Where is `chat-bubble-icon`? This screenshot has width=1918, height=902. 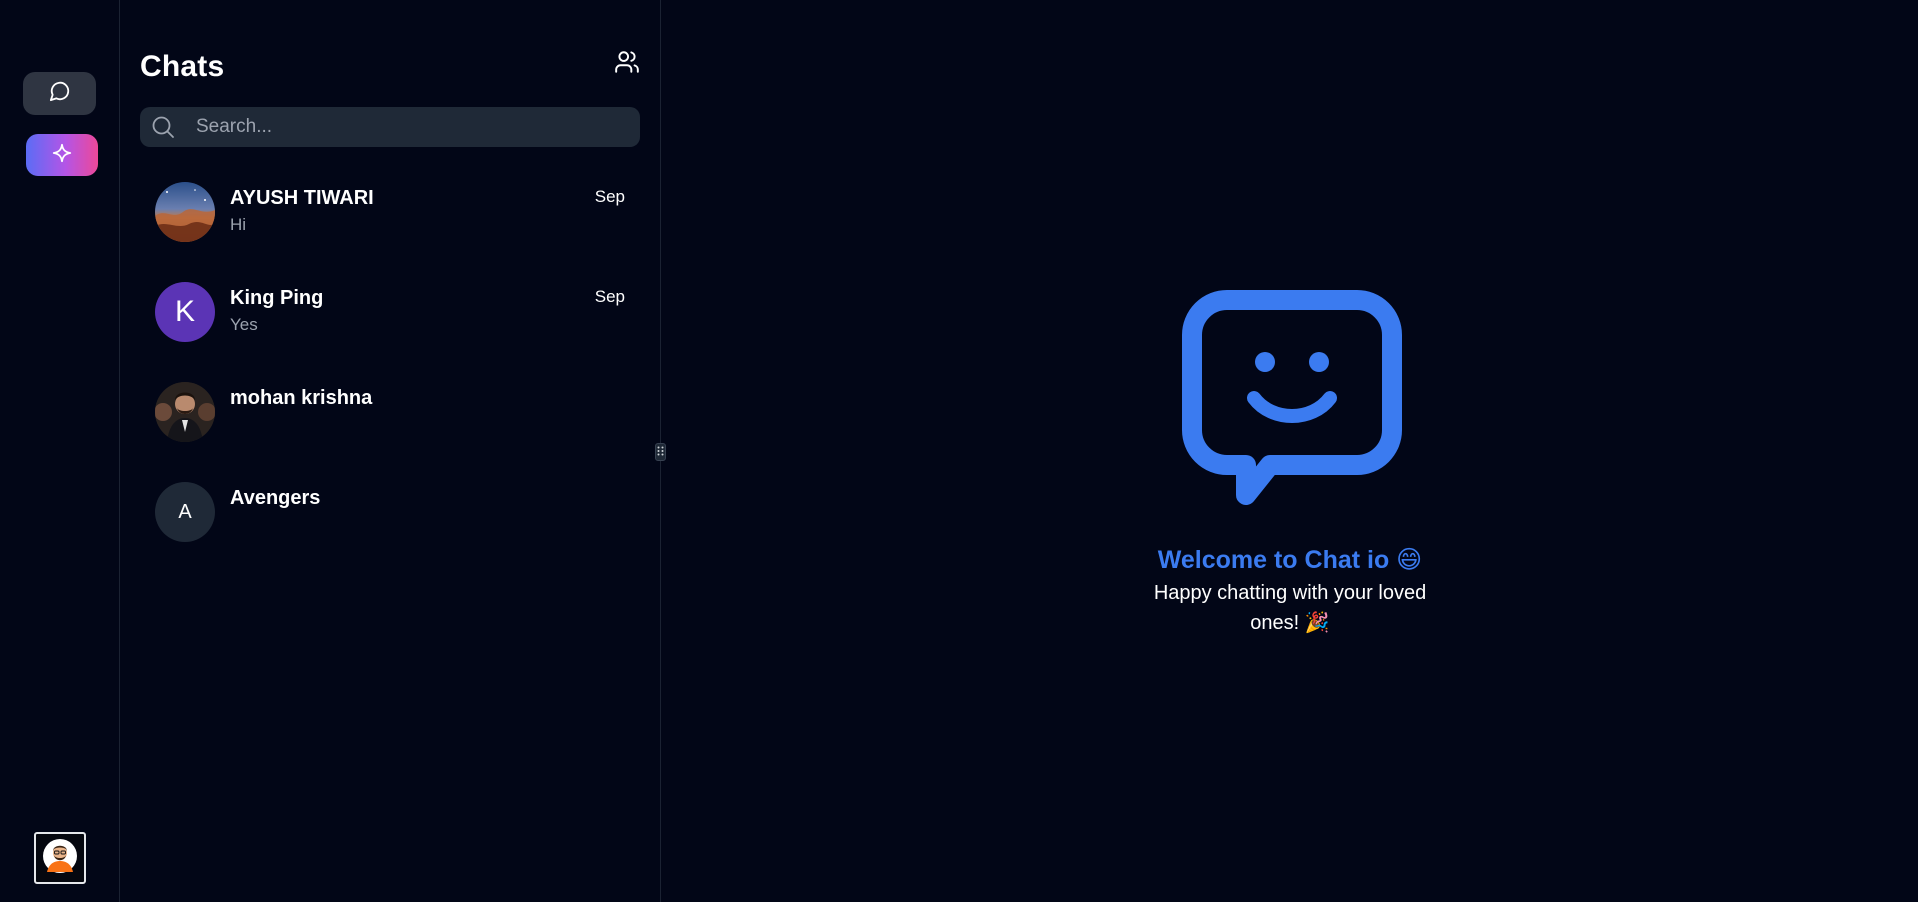 chat-bubble-icon is located at coordinates (60, 93).